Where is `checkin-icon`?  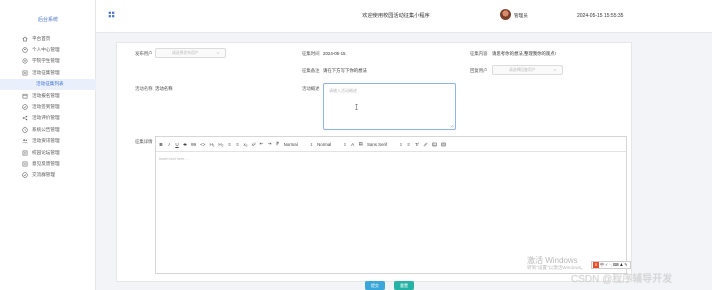
checkin-icon is located at coordinates (25, 107).